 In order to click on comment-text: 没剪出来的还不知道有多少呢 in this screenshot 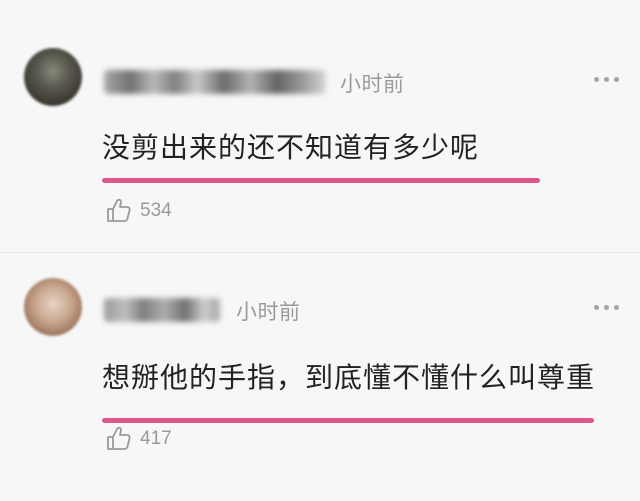, I will do `click(291, 147)`.